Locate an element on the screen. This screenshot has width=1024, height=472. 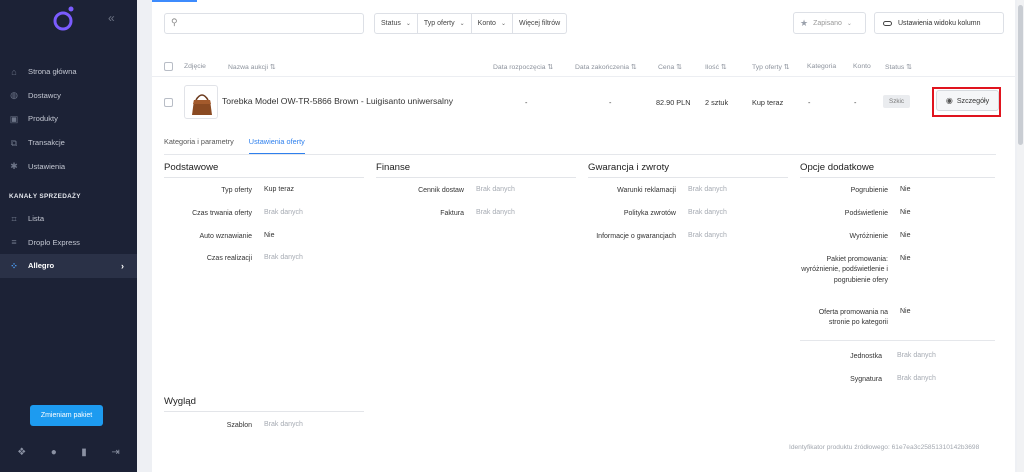
nav-item-lista: ⌗ Lista is located at coordinates (68, 219).